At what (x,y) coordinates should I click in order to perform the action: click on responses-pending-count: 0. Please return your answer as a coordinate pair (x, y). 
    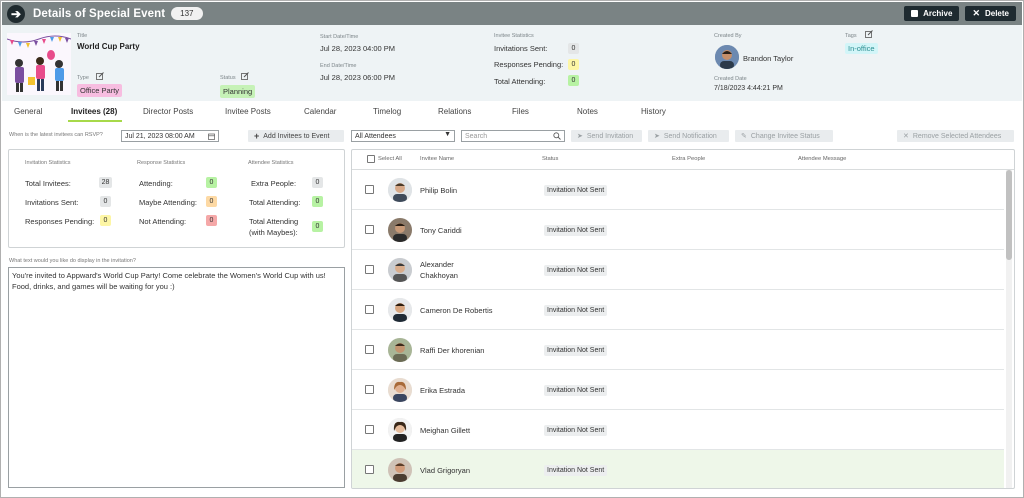
    Looking at the image, I should click on (573, 64).